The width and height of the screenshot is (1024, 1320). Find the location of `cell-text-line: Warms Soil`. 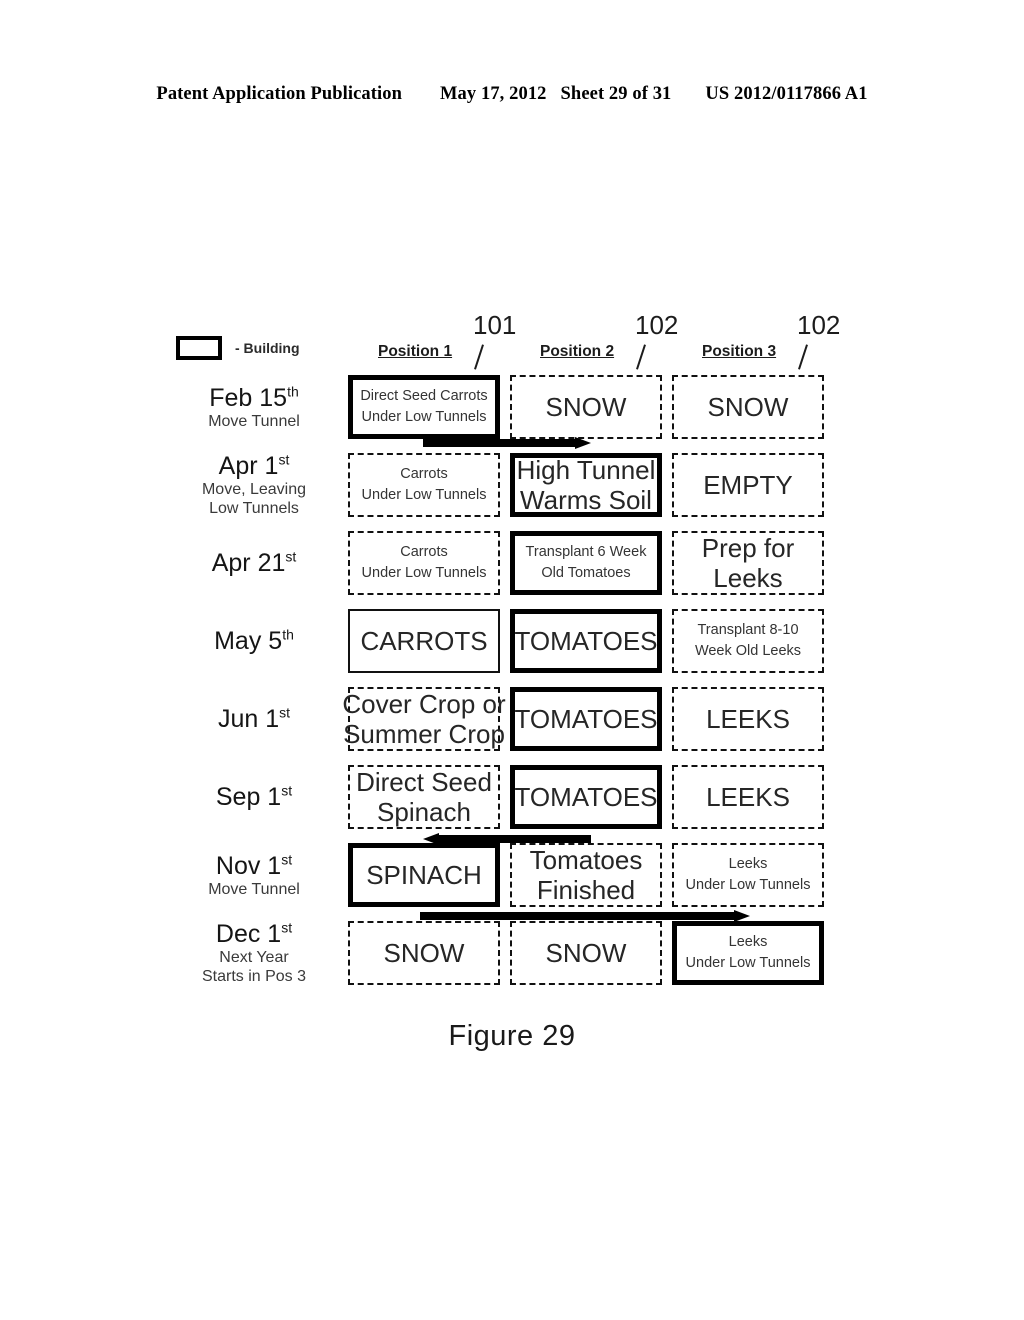

cell-text-line: Warms Soil is located at coordinates (586, 500).